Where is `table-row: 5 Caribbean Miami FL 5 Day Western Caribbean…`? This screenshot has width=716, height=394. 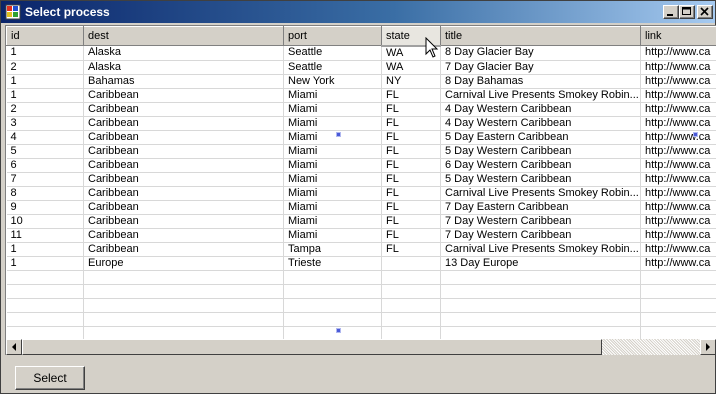
table-row: 5 Caribbean Miami FL 5 Day Western Caribbean… is located at coordinates (361, 151).